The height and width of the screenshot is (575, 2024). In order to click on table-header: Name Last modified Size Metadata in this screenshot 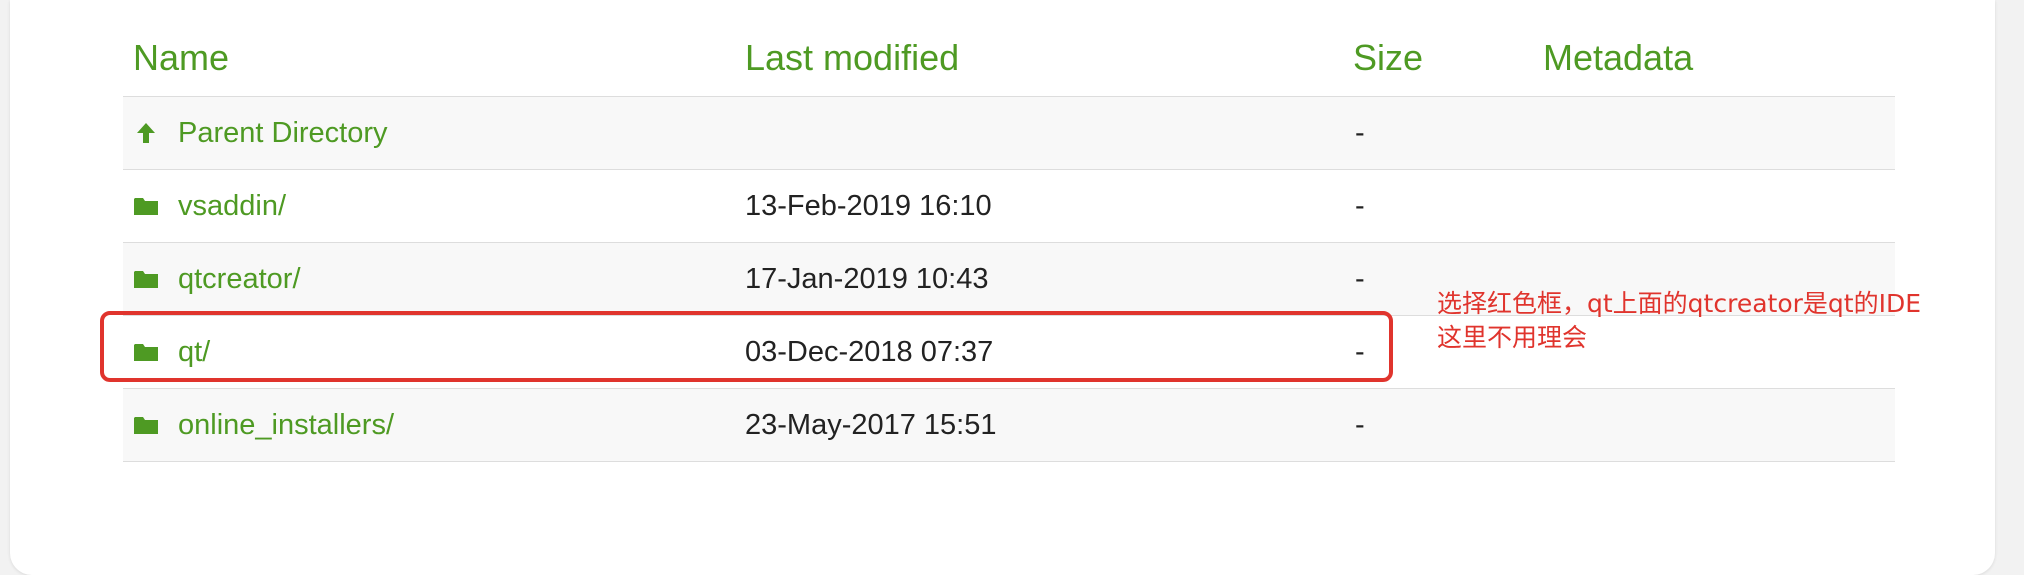, I will do `click(1009, 60)`.